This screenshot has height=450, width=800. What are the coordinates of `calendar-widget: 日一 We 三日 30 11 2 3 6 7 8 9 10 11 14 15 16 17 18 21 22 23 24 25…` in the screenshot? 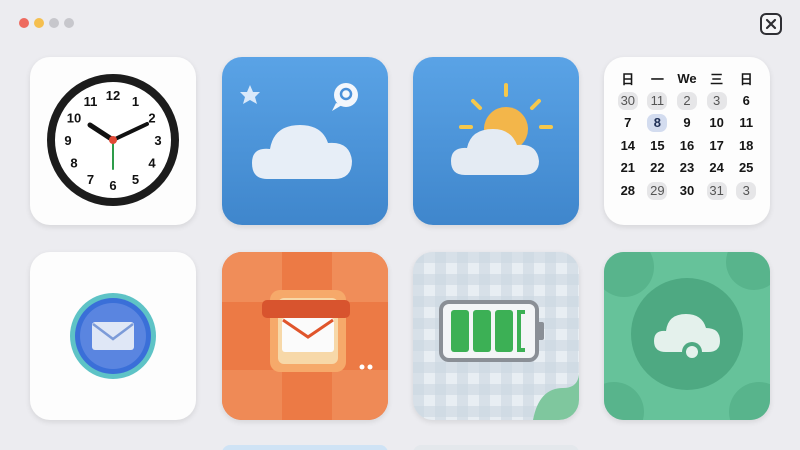 It's located at (687, 141).